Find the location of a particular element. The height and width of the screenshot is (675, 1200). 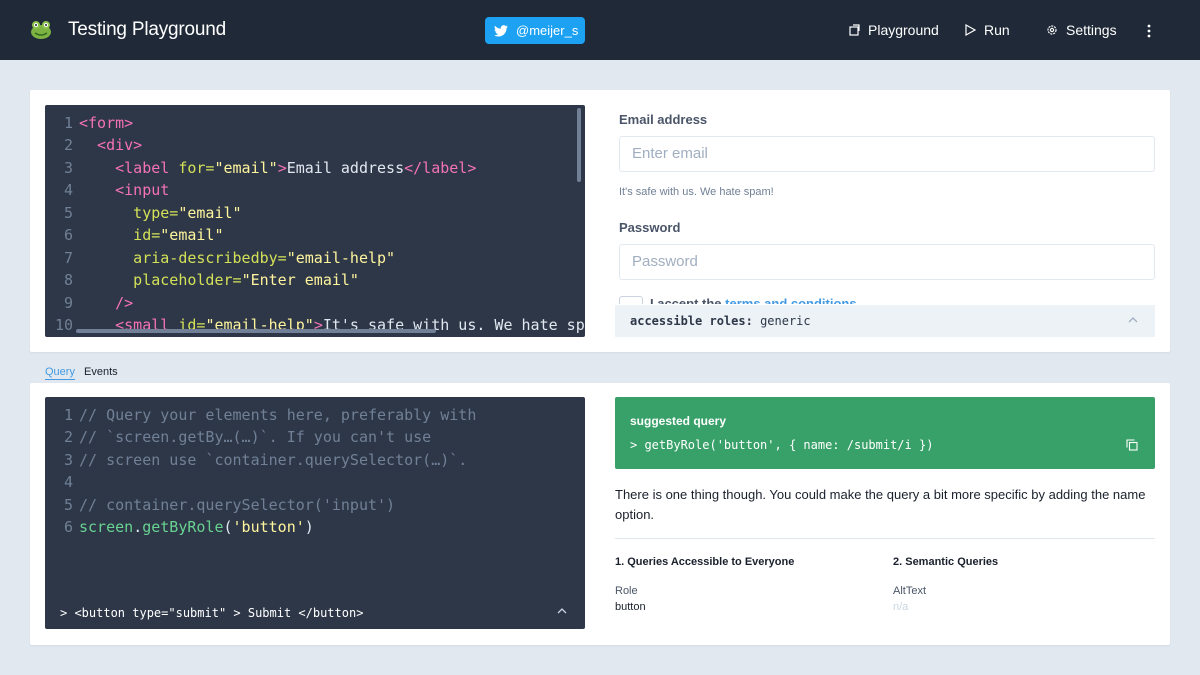

accessible-roles-bar: accessible roles: generic is located at coordinates (885, 321).